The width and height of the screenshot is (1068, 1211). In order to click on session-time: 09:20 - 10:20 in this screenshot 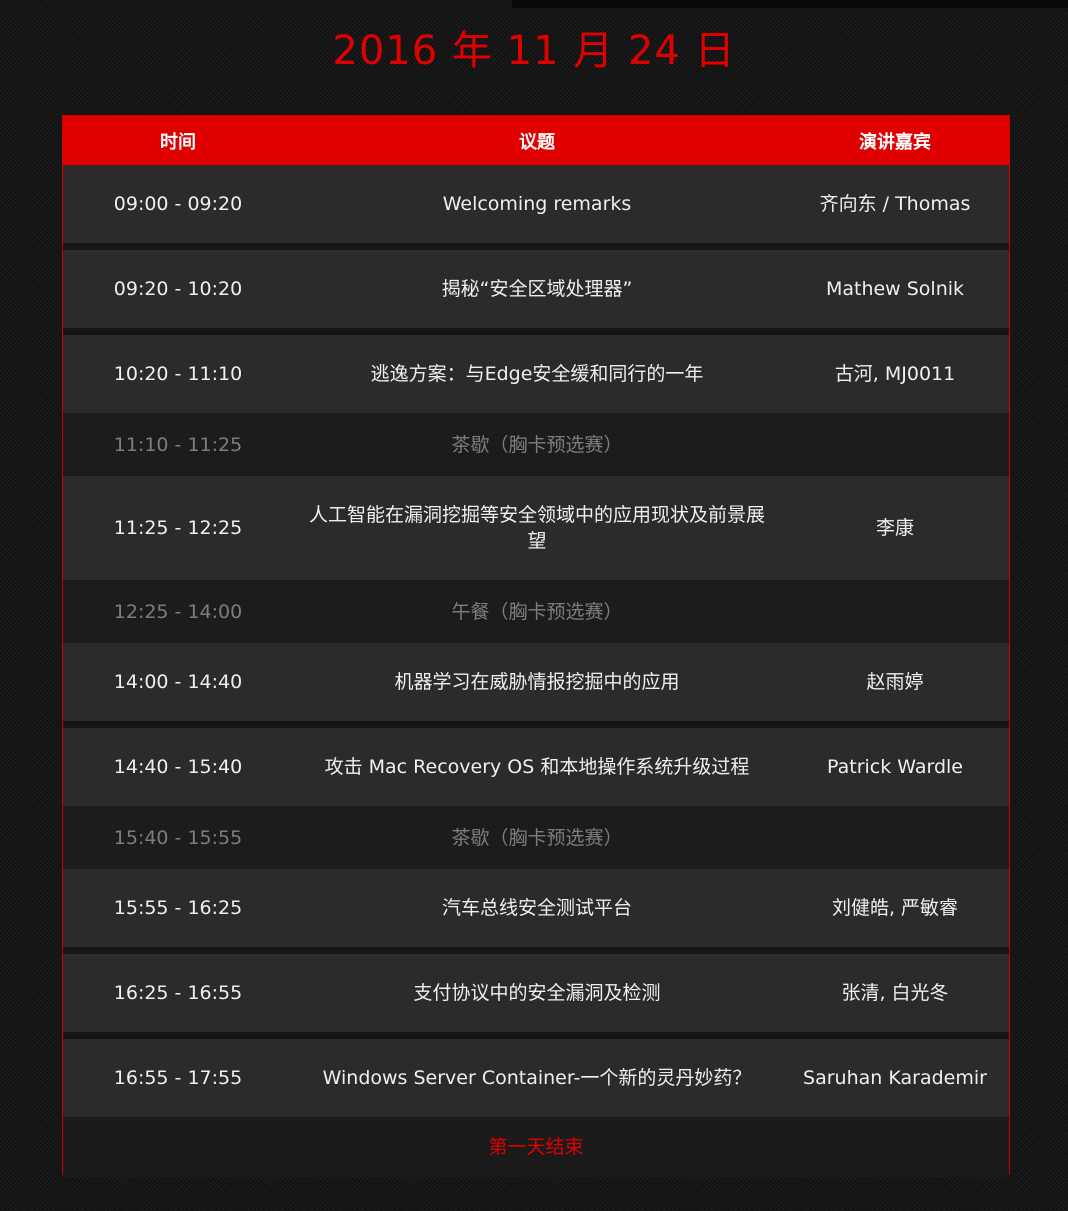, I will do `click(178, 289)`.